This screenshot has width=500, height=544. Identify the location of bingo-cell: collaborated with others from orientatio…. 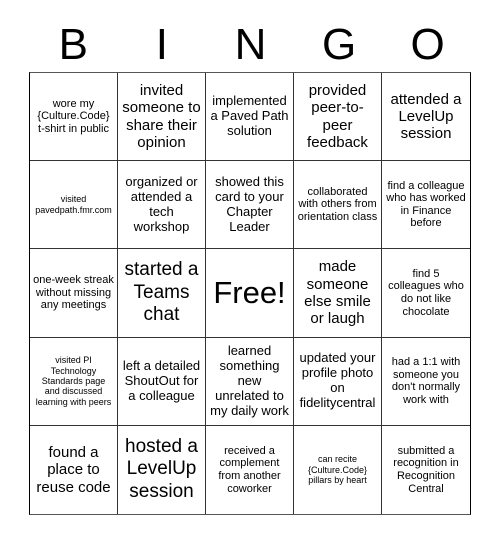
(338, 205).